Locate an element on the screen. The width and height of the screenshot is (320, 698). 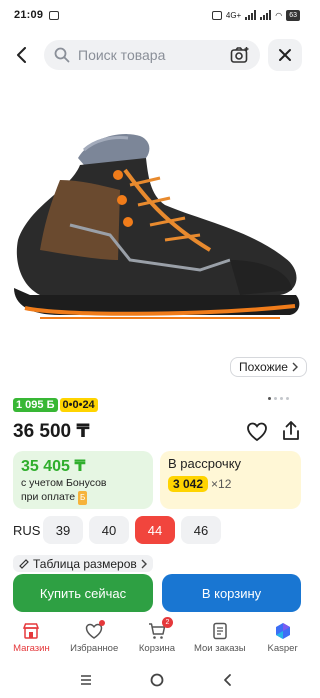
search-header: Поиск товара is located at coordinates (157, 55).